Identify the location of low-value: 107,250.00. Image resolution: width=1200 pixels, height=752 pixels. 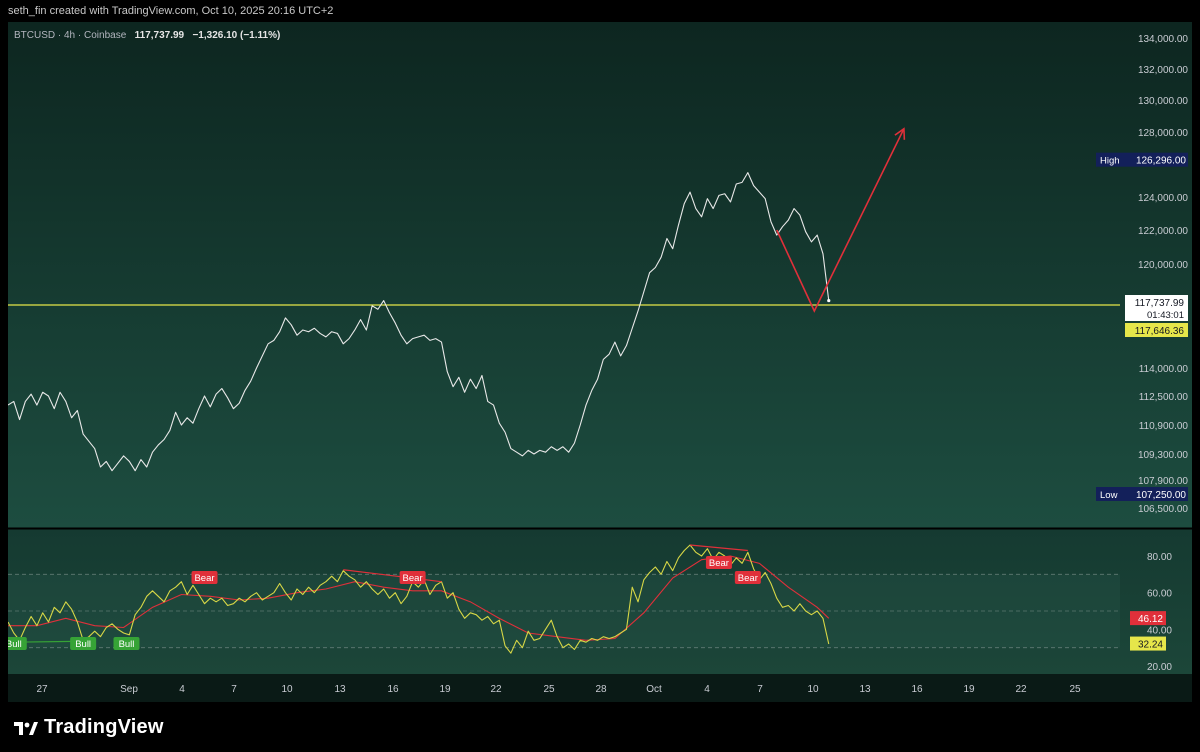
(1161, 495).